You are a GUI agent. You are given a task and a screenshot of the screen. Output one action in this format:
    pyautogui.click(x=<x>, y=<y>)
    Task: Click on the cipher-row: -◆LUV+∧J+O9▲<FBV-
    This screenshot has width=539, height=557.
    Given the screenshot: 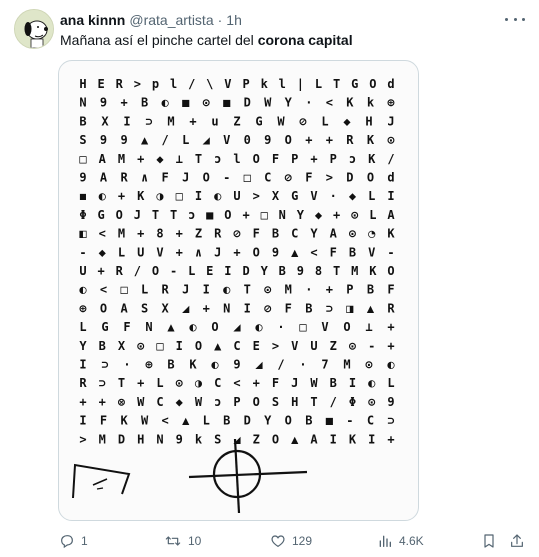 What is the action you would take?
    pyautogui.click(x=236, y=252)
    